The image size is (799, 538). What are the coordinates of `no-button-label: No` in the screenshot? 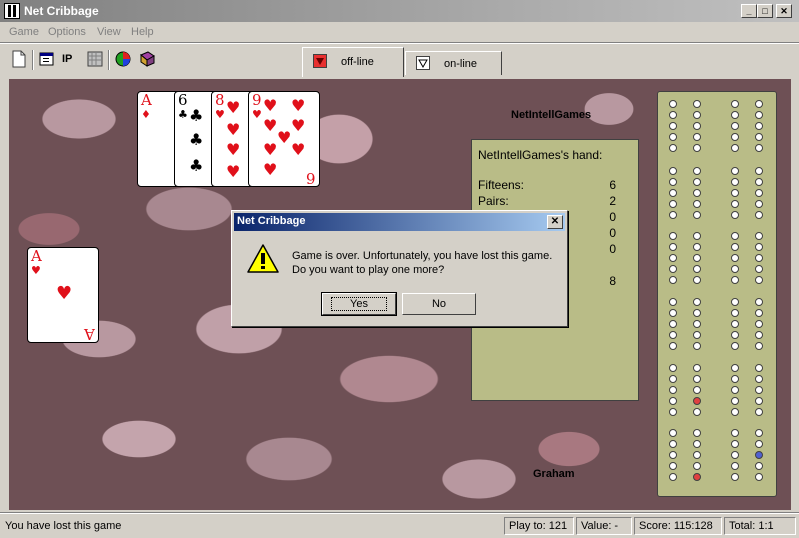 It's located at (439, 304).